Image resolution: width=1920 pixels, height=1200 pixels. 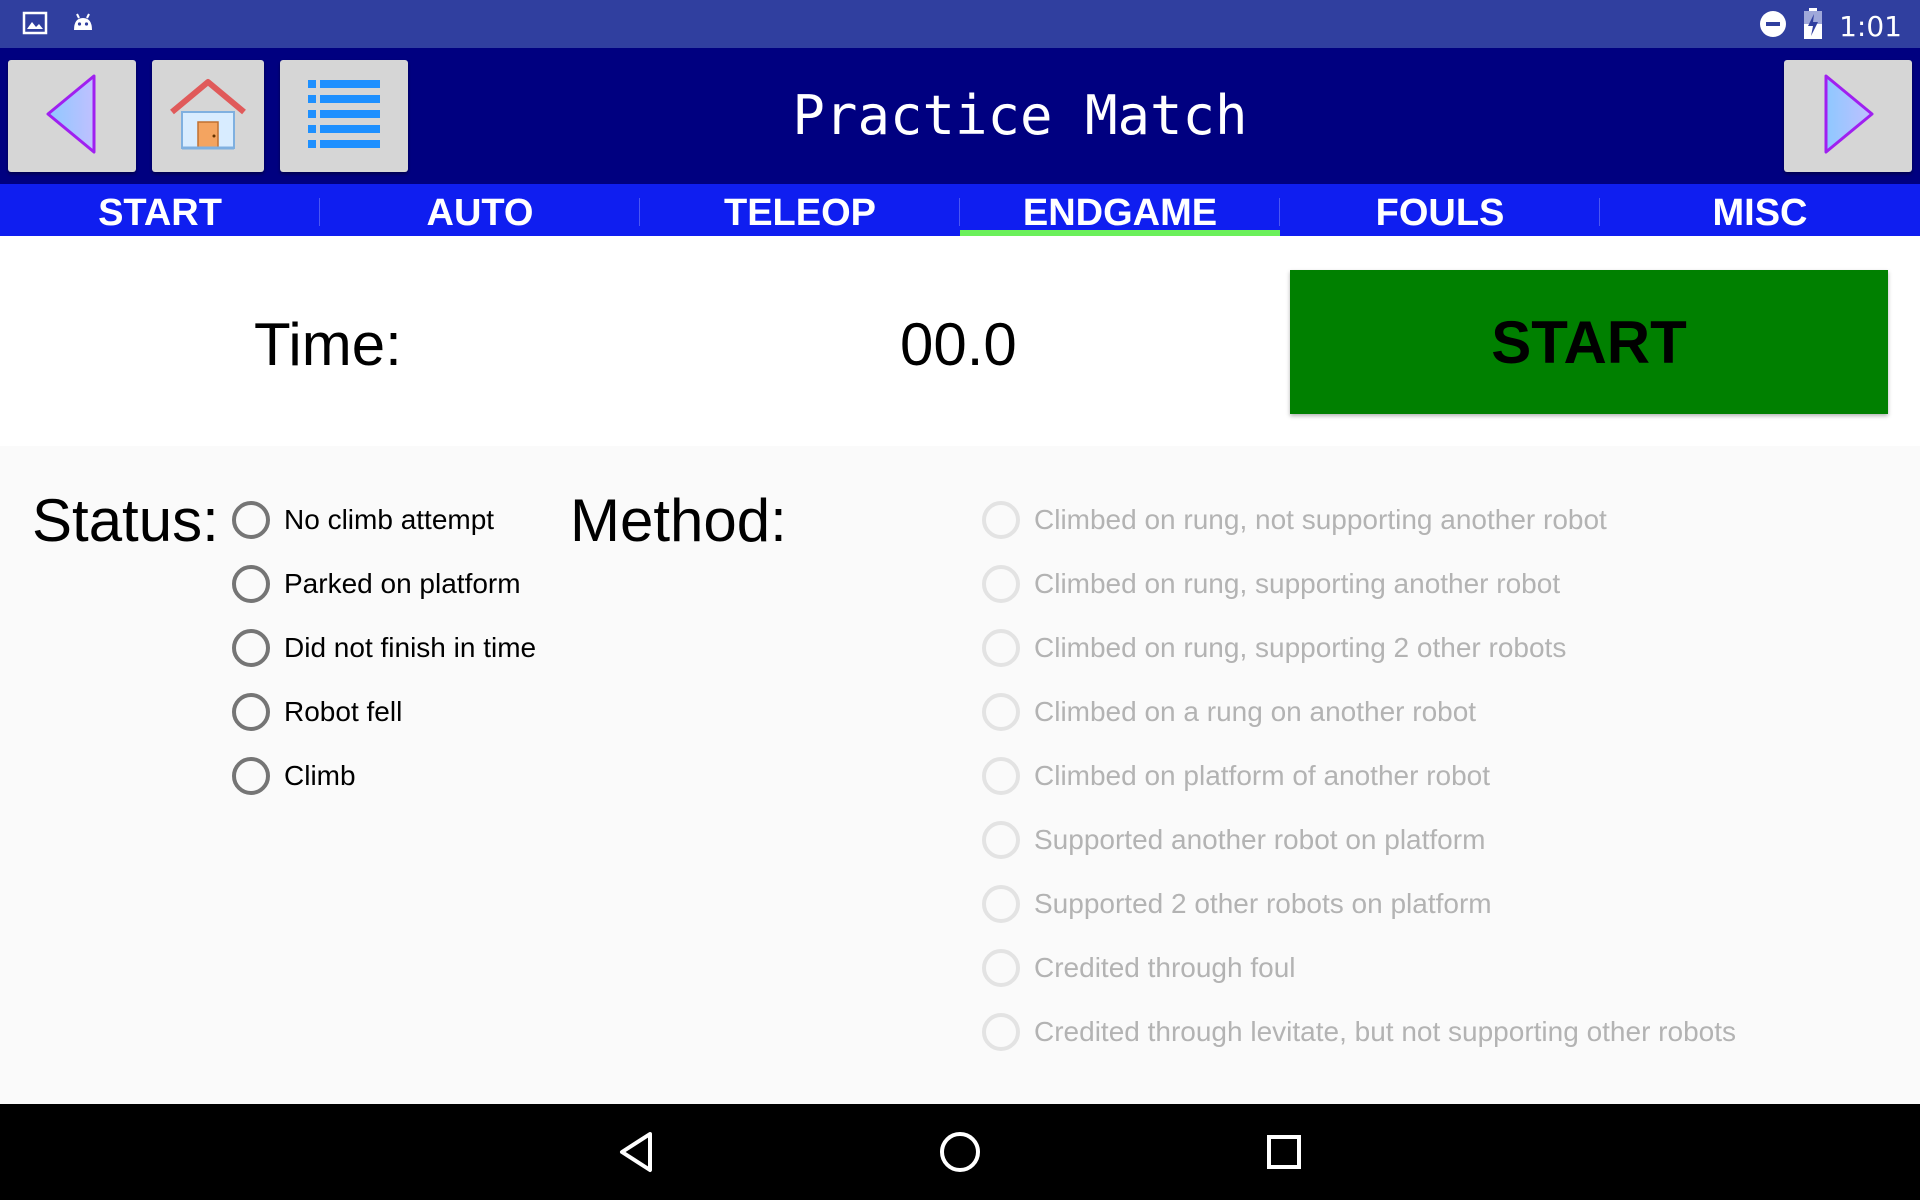 I want to click on tab-fouls: FOULS, so click(x=1440, y=210).